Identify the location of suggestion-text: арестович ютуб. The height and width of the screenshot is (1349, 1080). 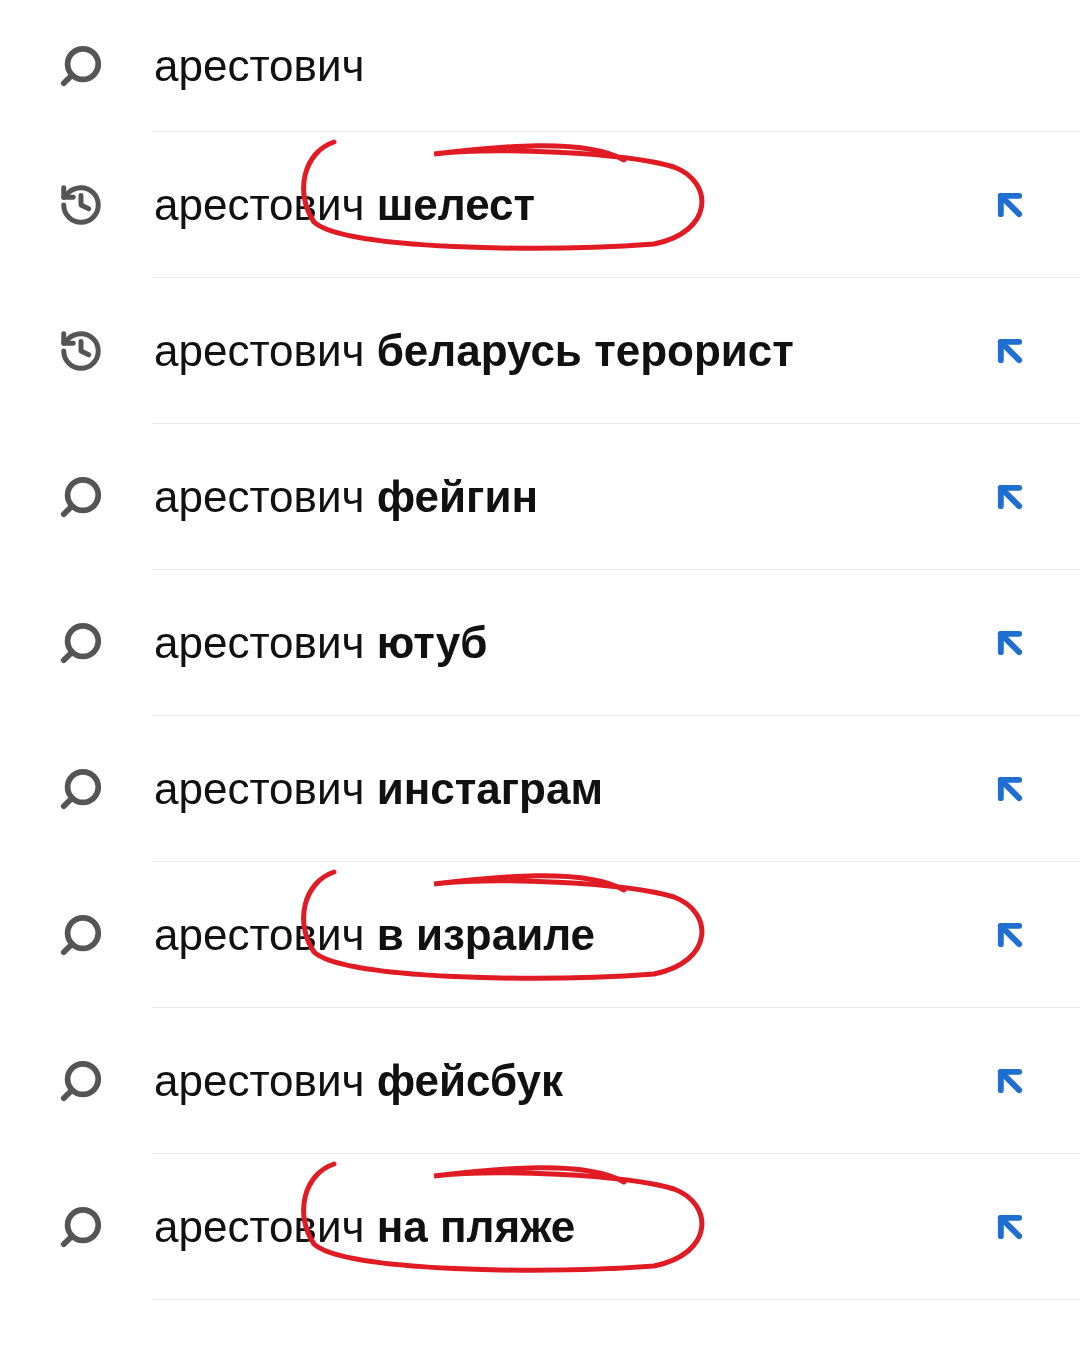
(321, 642).